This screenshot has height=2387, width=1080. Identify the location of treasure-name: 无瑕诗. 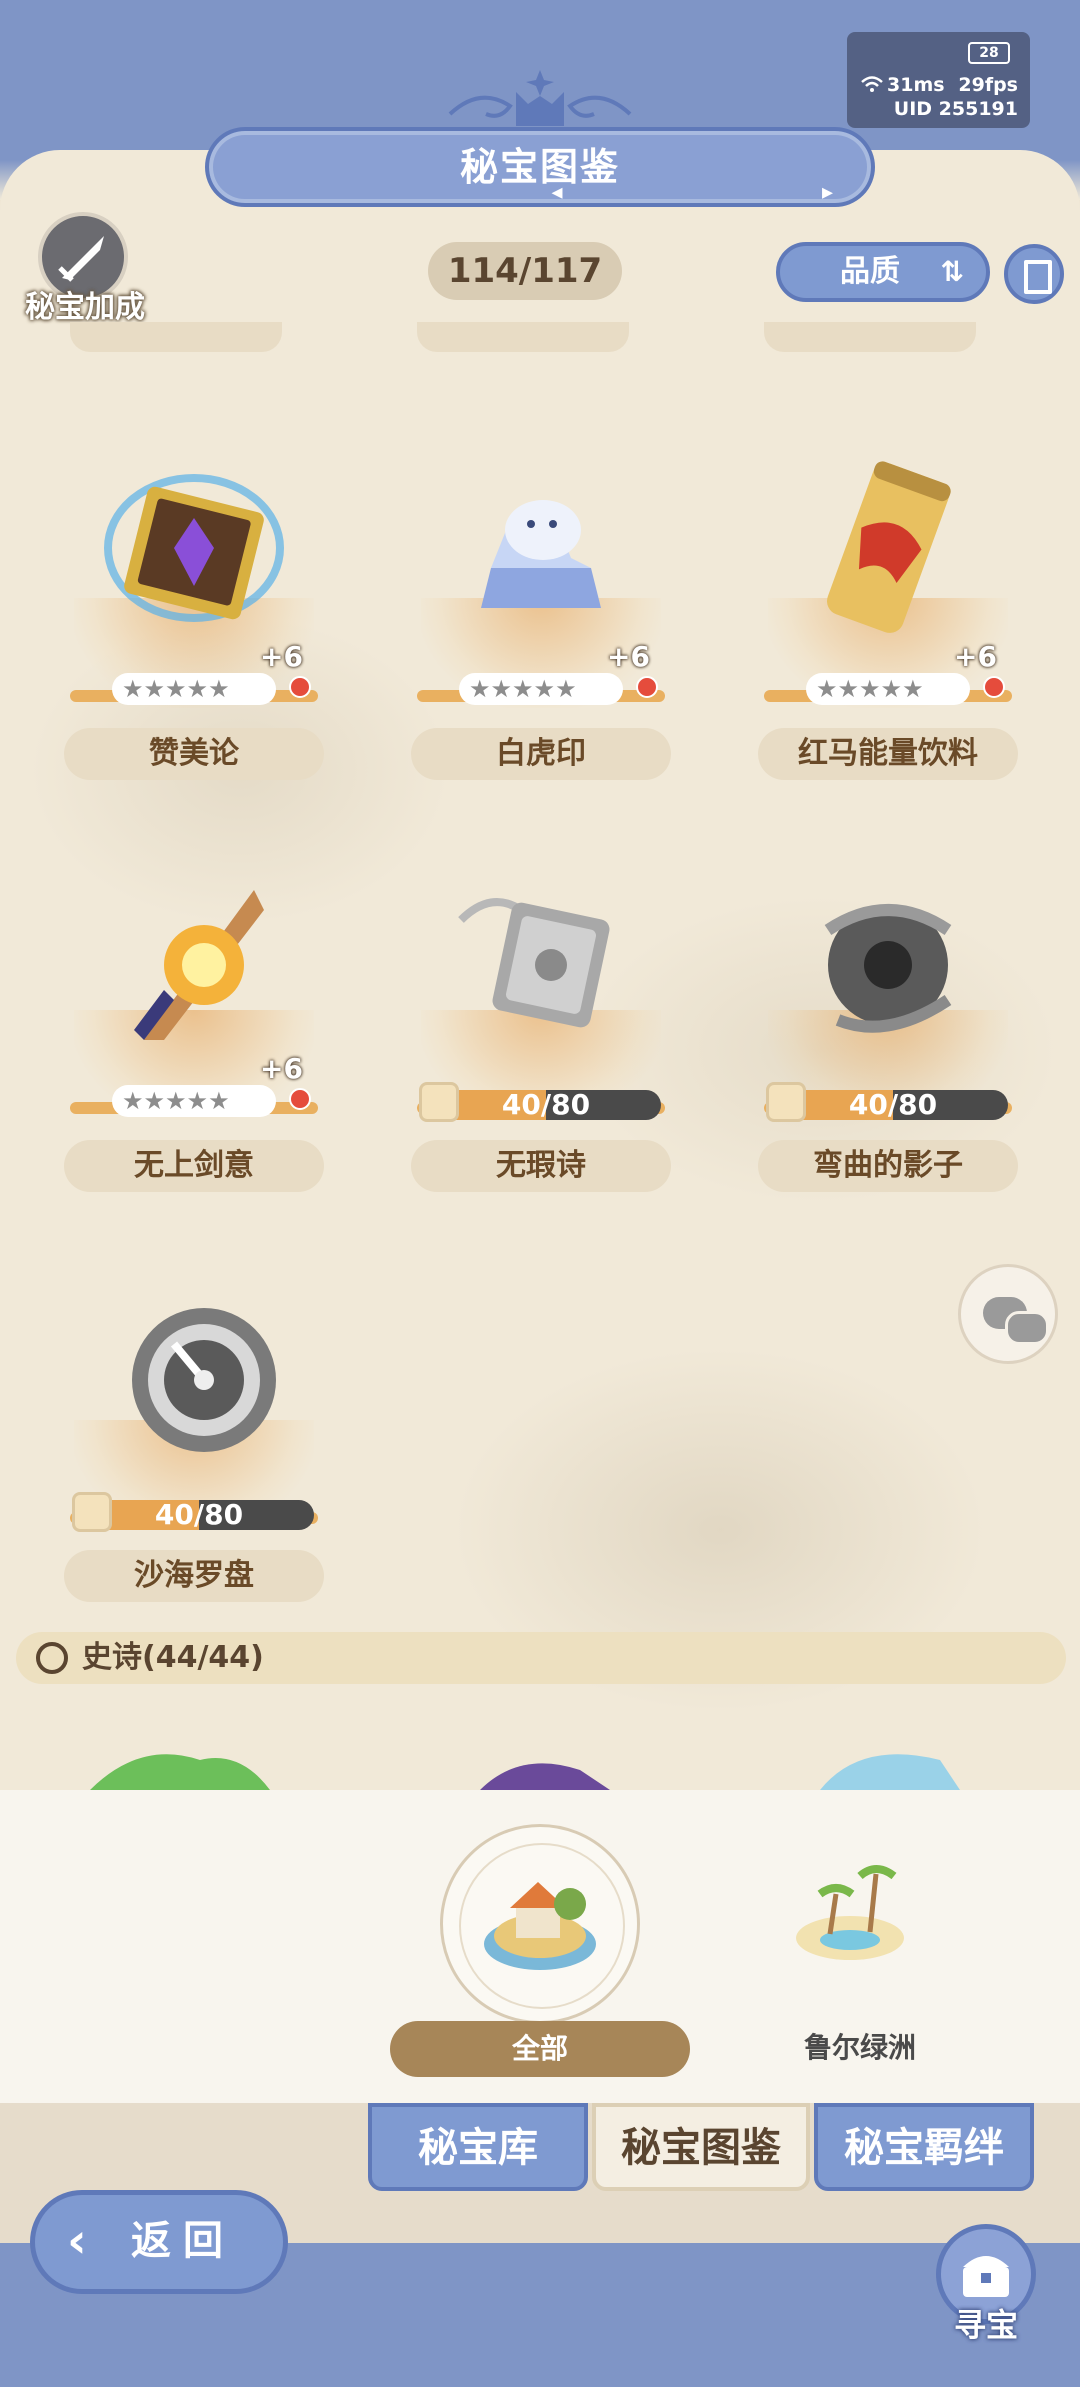
(541, 1166).